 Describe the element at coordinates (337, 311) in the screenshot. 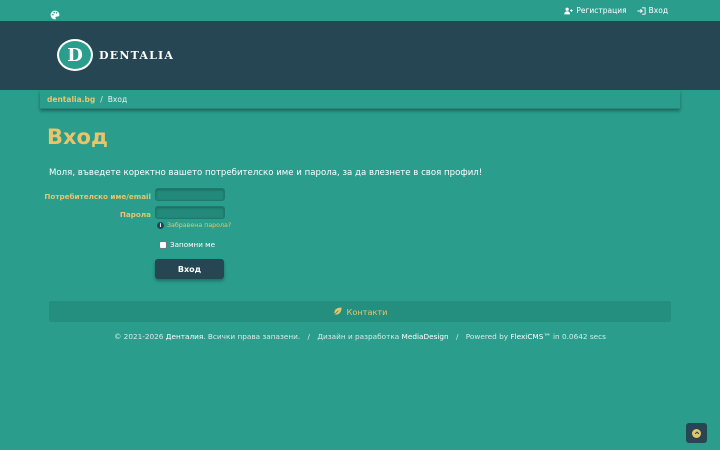

I see `leaf-icon` at that location.